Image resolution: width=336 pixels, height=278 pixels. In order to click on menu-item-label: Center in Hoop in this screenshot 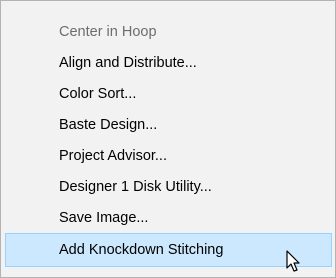, I will do `click(108, 32)`.